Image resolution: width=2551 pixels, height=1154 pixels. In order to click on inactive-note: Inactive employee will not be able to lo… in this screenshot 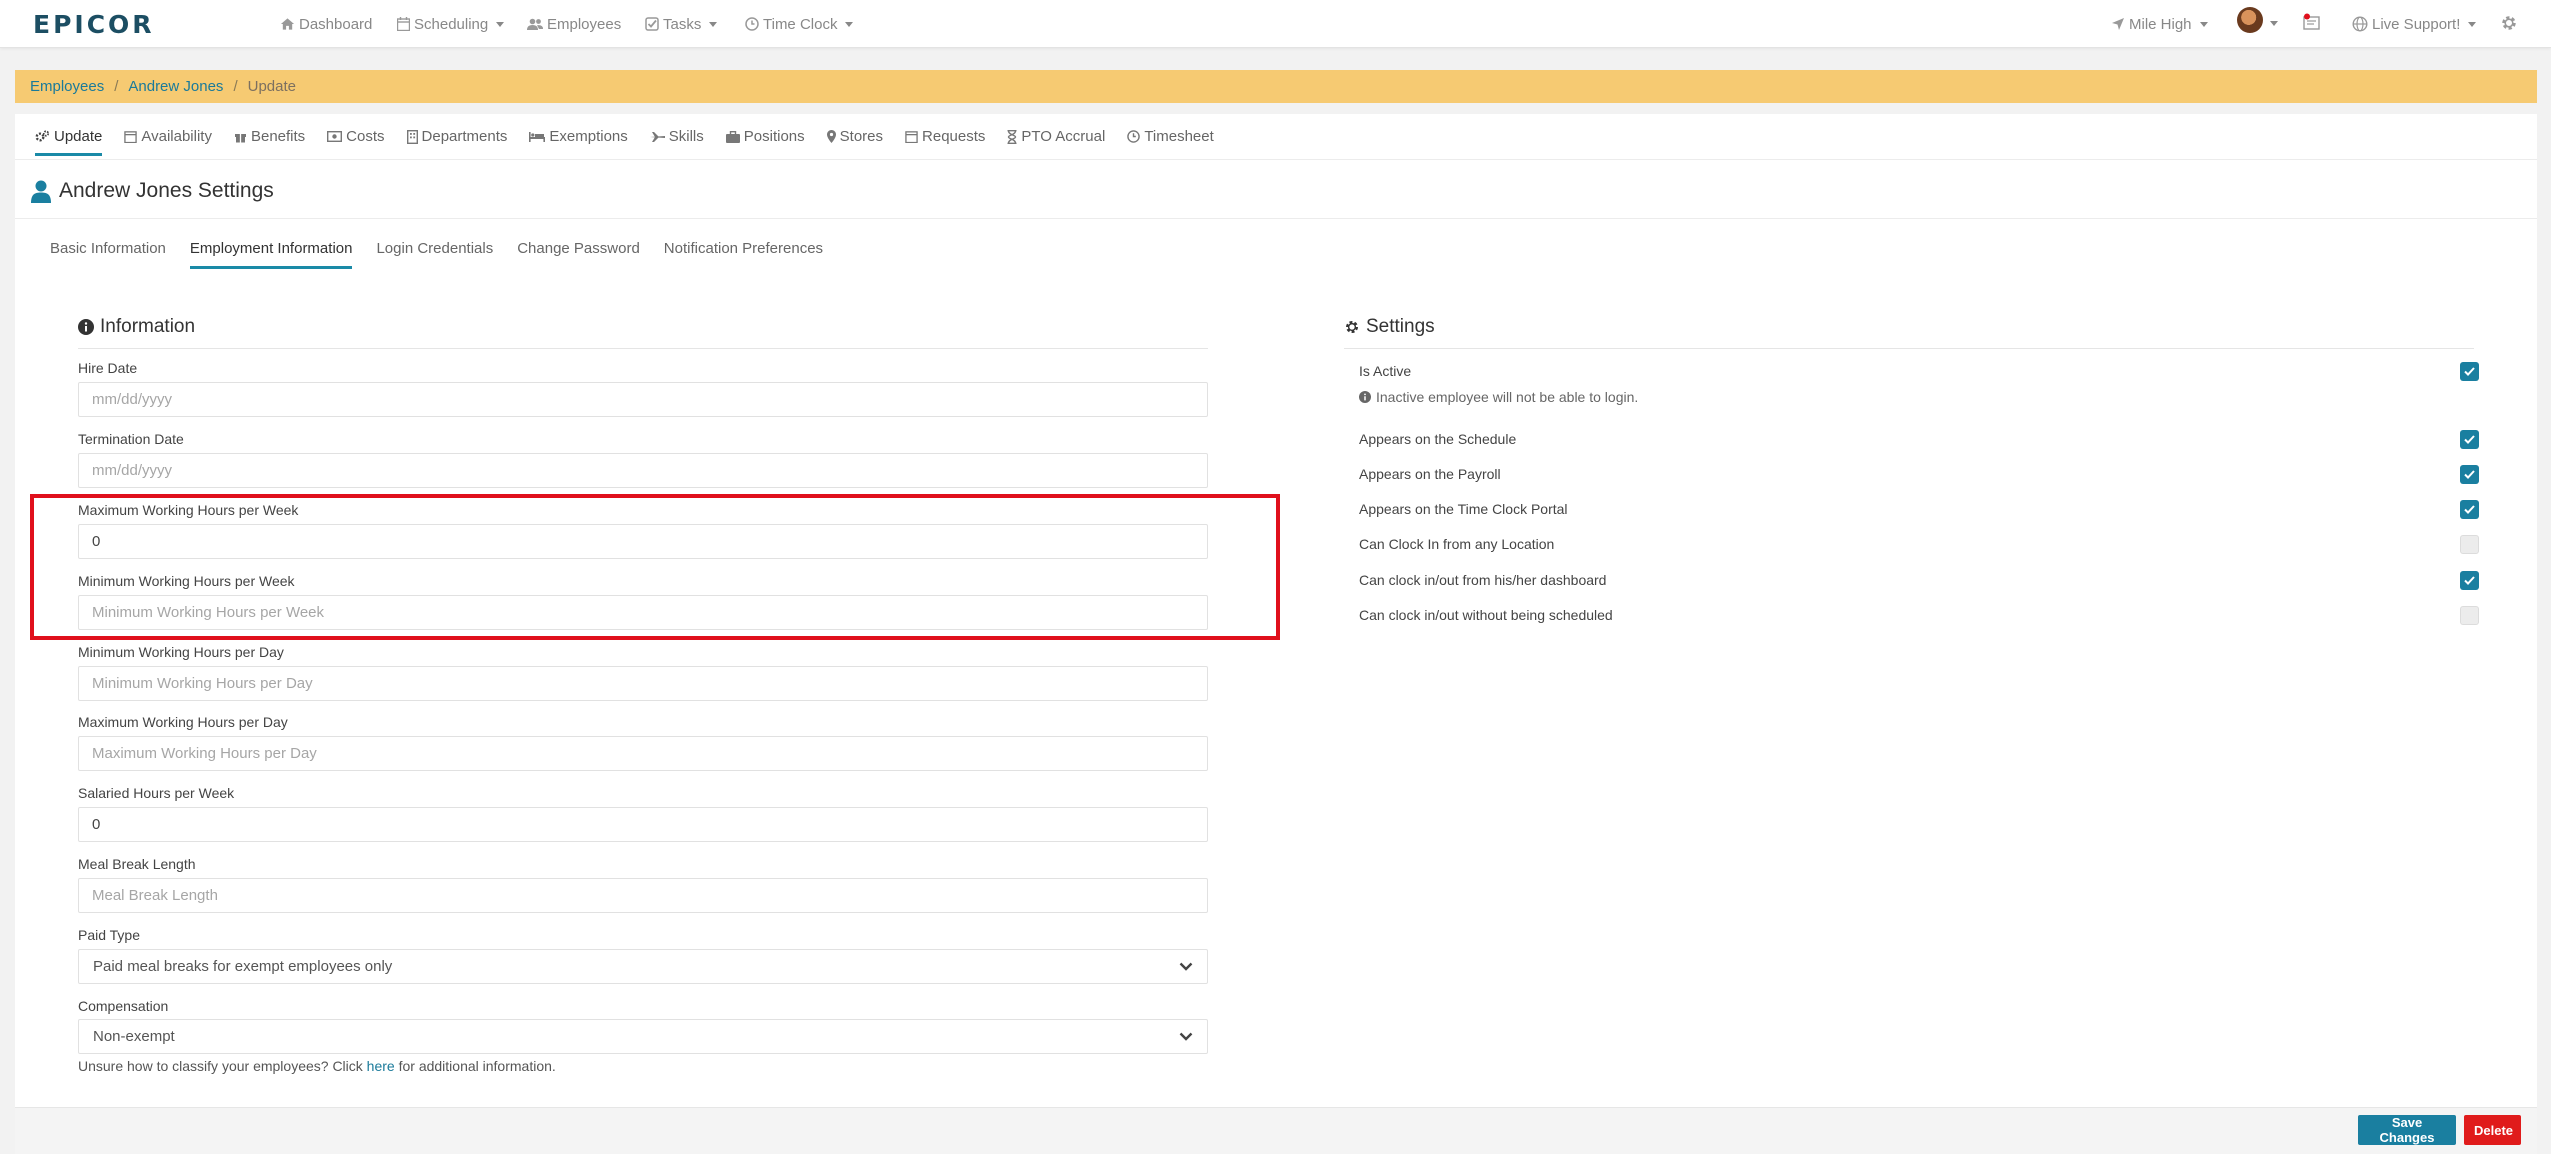, I will do `click(1498, 397)`.